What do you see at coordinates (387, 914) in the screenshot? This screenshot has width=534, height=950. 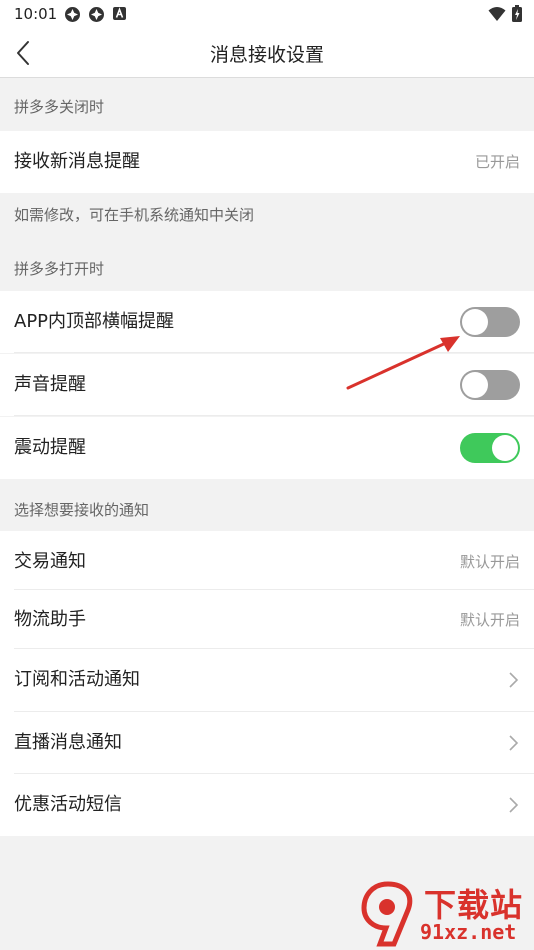 I see `watermark-emblem-icon` at bounding box center [387, 914].